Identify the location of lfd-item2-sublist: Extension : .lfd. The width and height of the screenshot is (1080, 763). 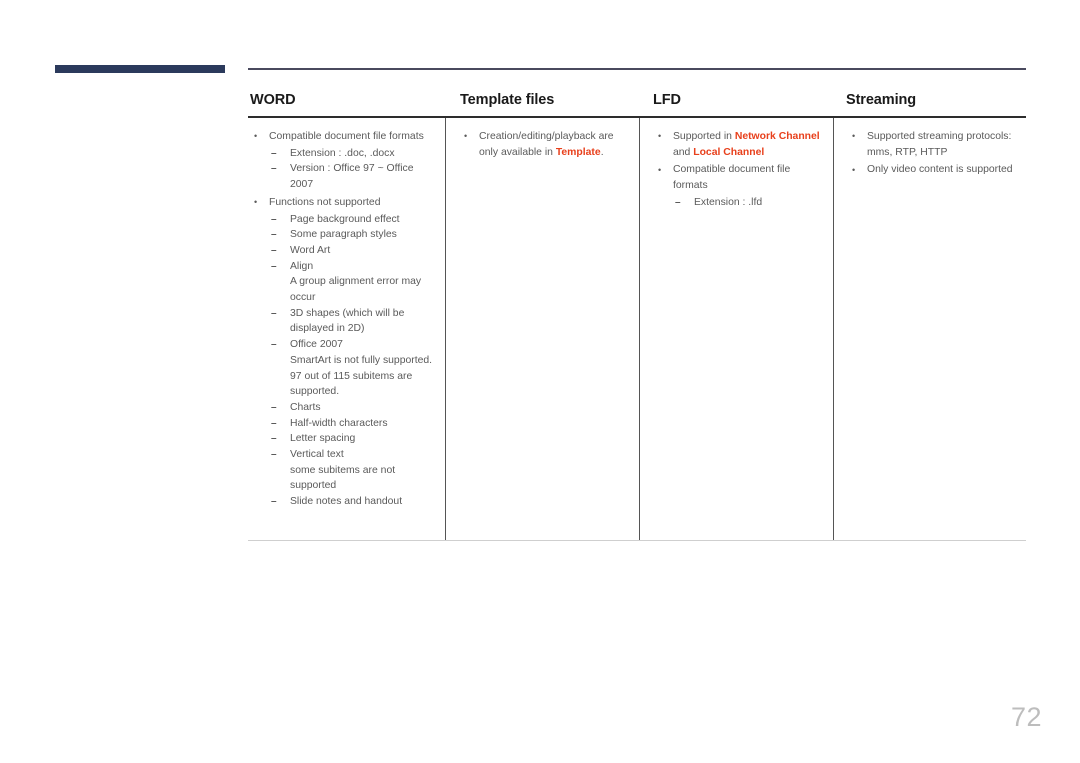
(747, 203).